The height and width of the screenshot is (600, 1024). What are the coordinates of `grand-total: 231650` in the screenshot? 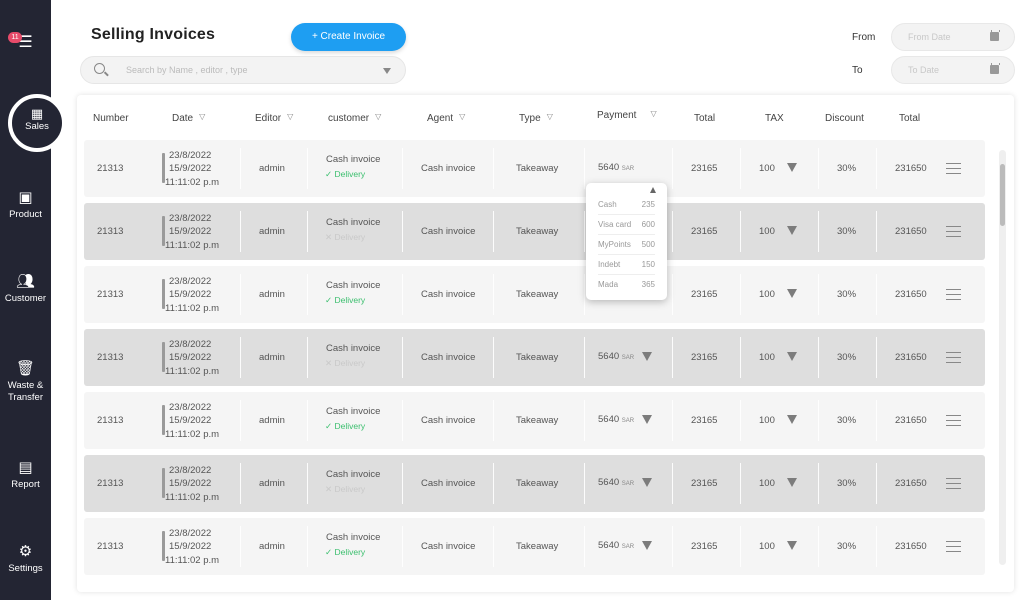 It's located at (911, 546).